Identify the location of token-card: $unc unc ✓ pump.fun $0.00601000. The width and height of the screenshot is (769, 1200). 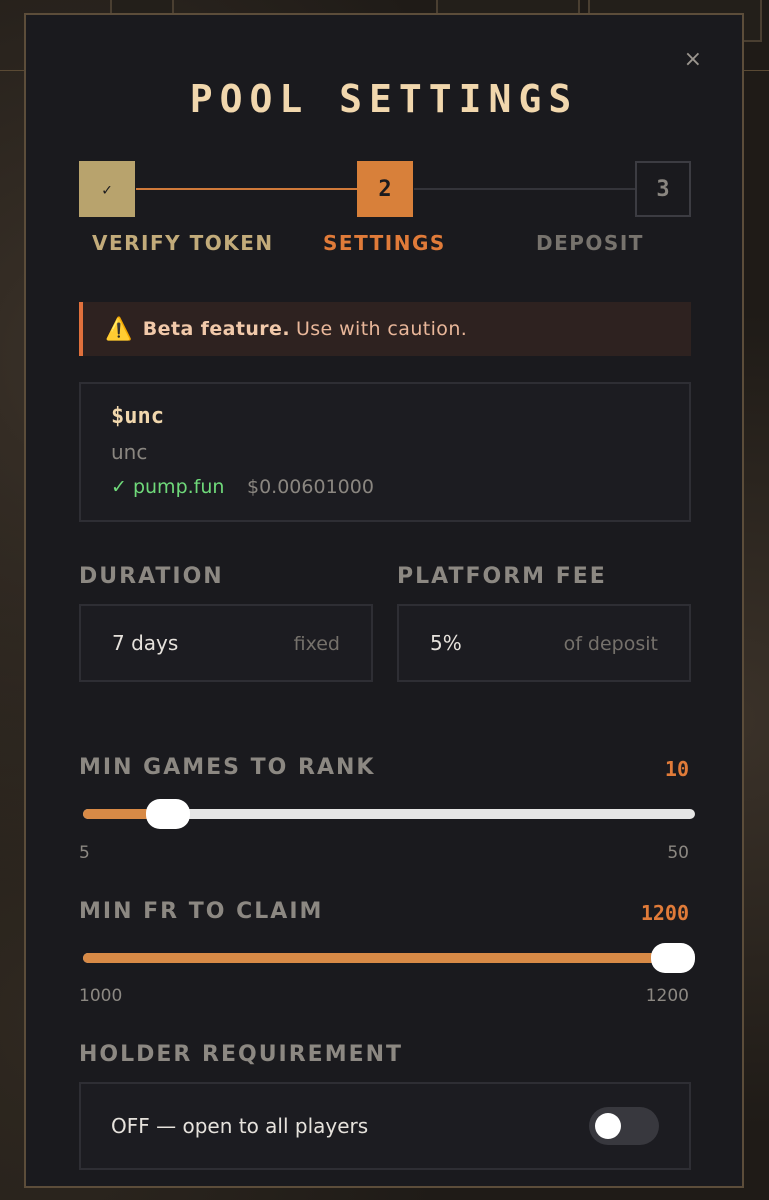
(385, 452).